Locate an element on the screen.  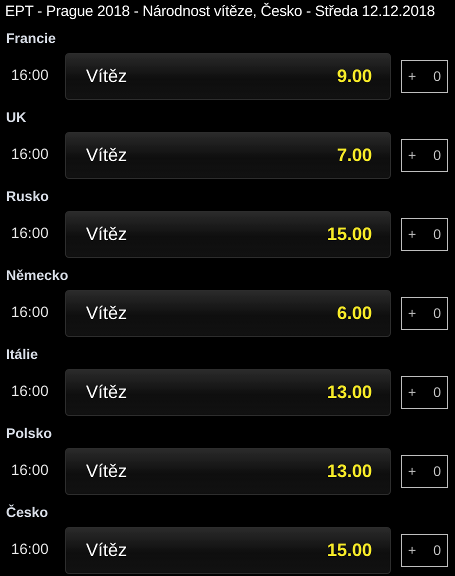
odds-button: Vítěz 7.00 is located at coordinates (228, 155).